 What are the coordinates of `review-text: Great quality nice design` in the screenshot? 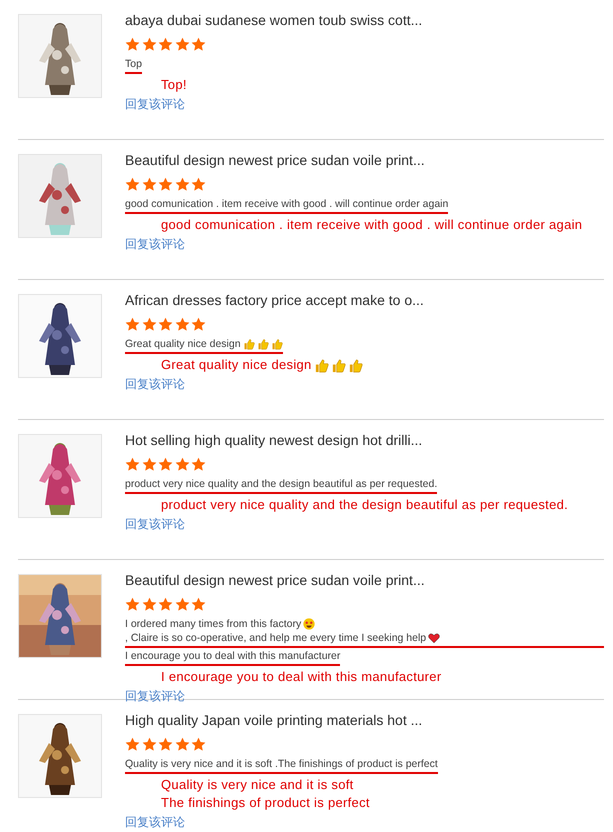 It's located at (183, 344).